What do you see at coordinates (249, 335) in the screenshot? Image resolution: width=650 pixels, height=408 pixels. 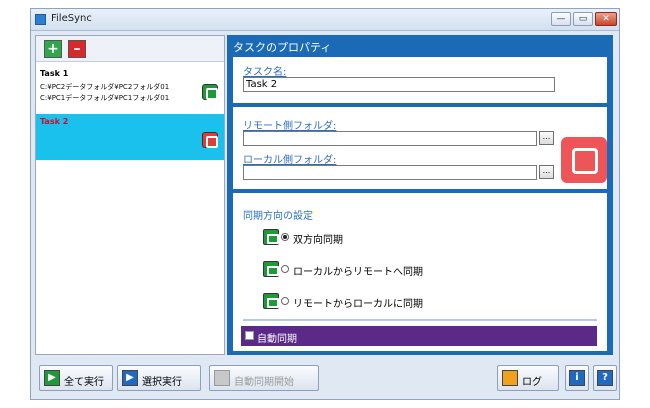 I see `auto-sync-checkbox` at bounding box center [249, 335].